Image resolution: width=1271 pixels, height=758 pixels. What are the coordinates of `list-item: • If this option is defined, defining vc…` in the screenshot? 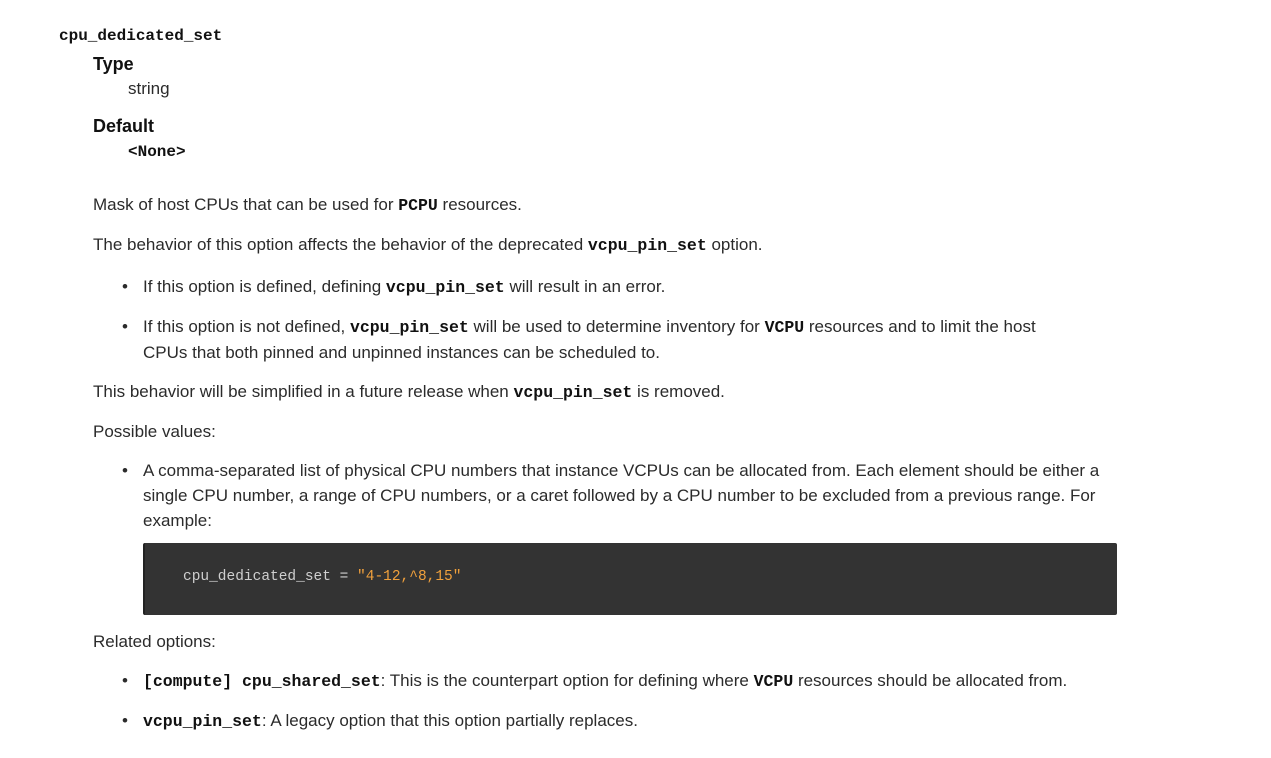 It's located at (393, 287).